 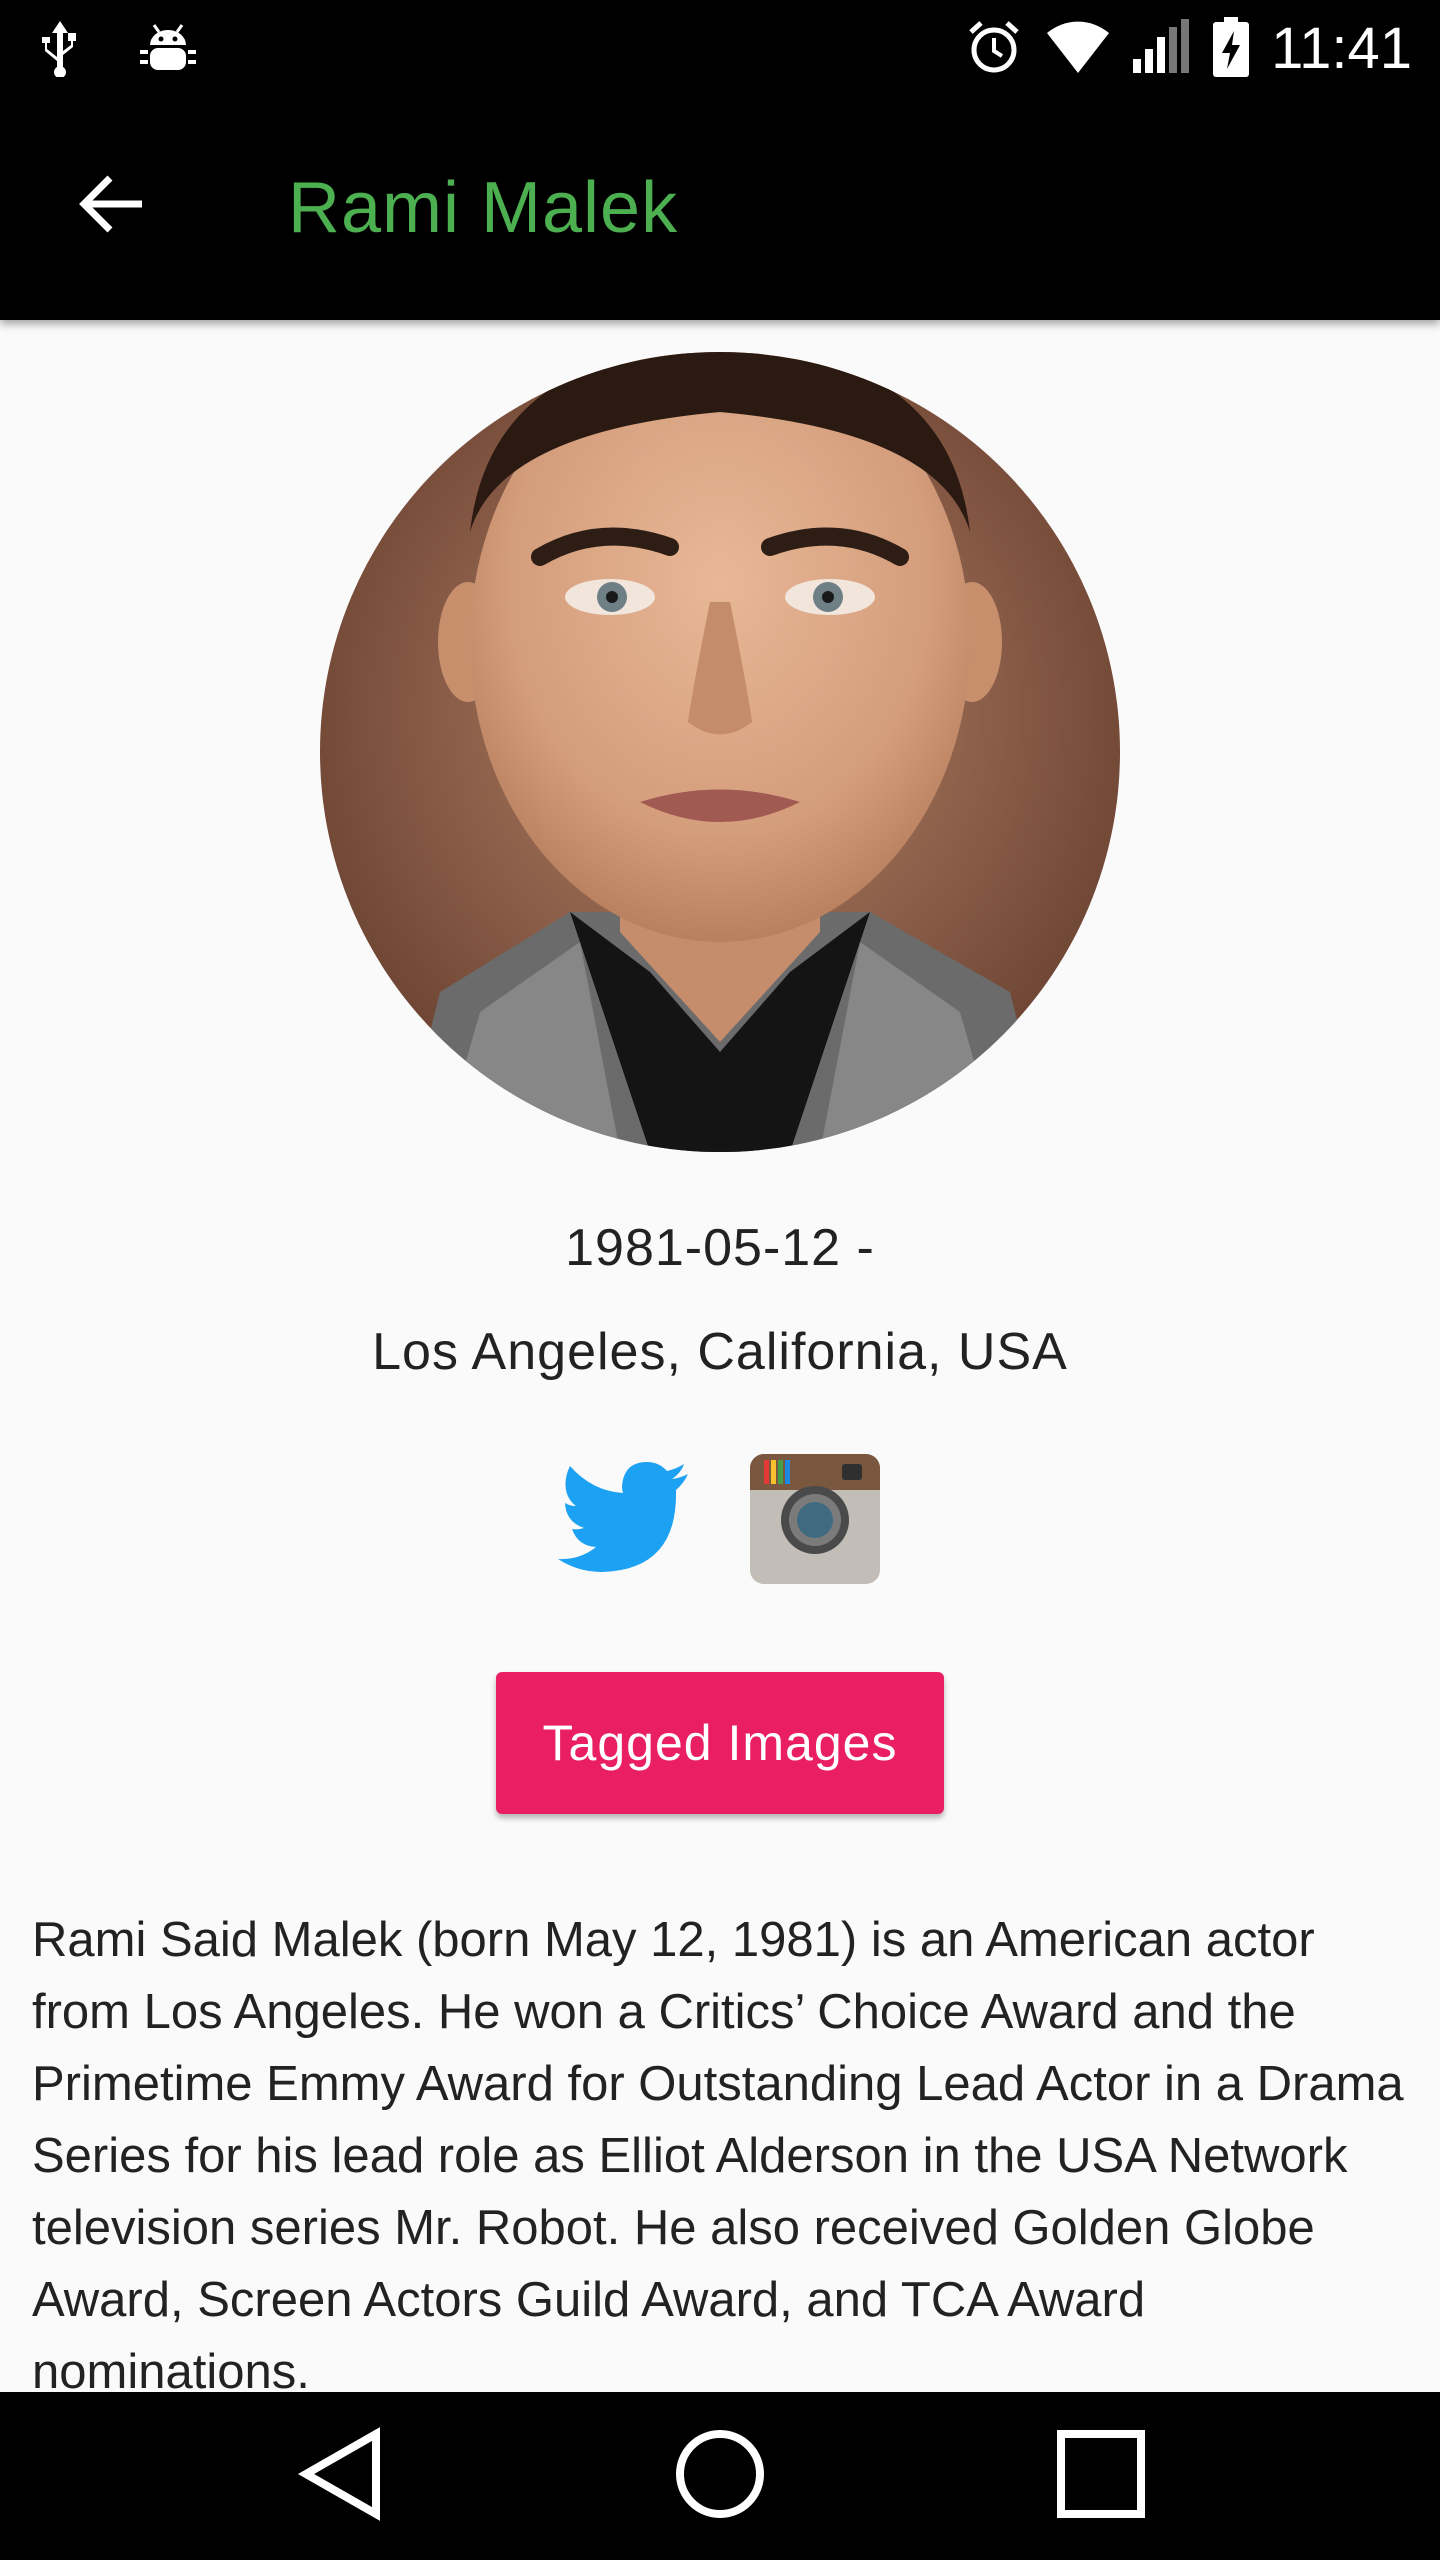 I want to click on back-button, so click(x=112, y=206).